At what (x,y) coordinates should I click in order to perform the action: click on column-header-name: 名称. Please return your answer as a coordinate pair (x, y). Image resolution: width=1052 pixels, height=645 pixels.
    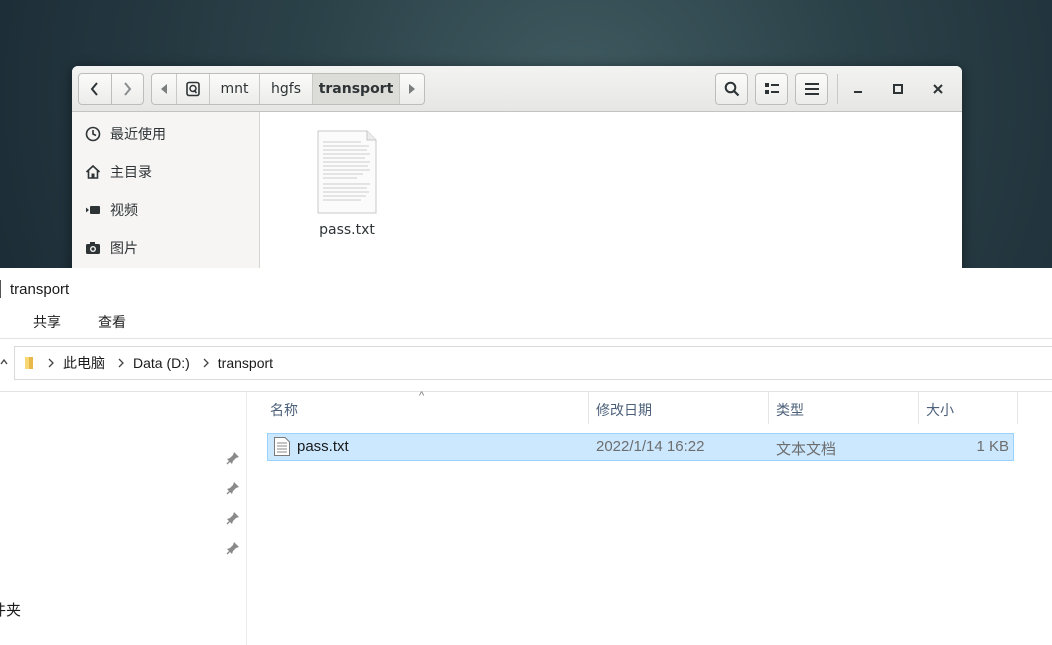
    Looking at the image, I should click on (284, 410).